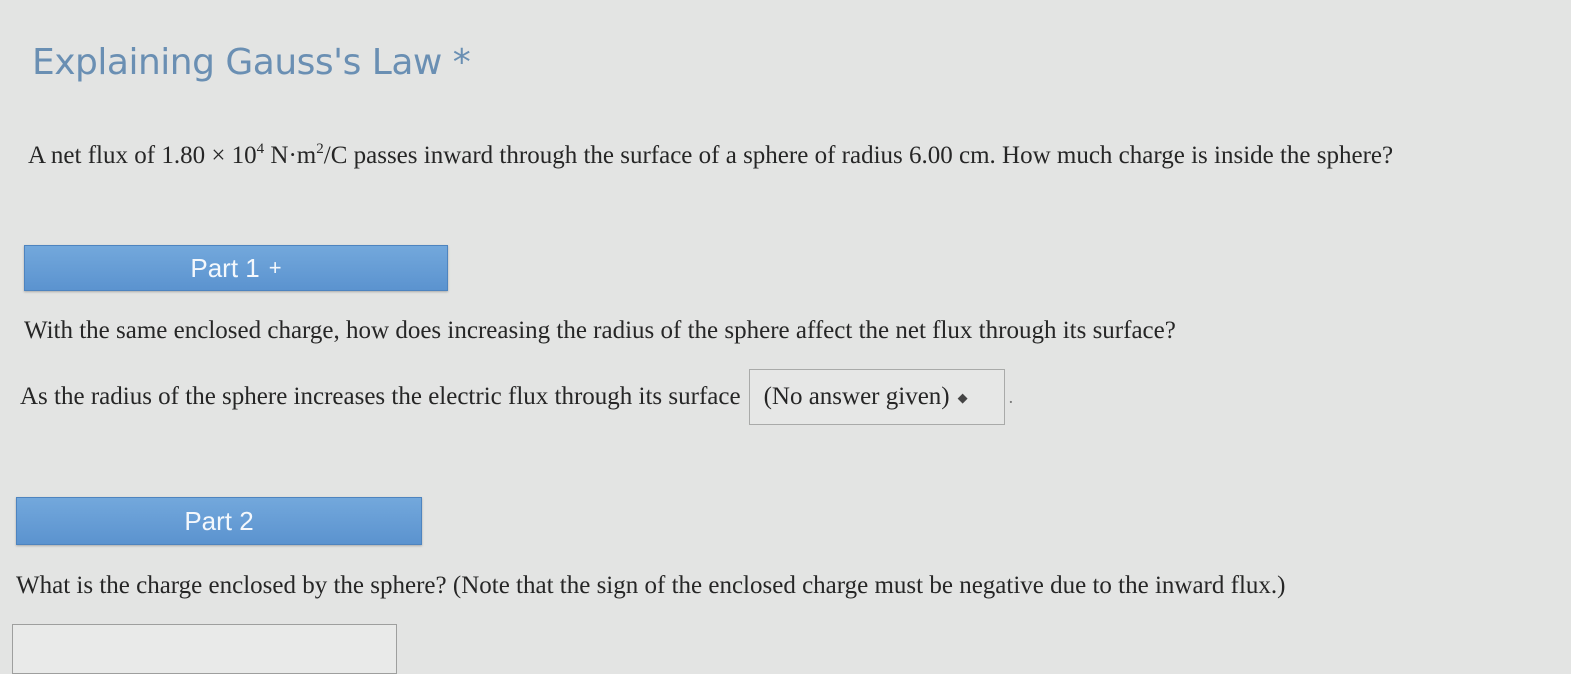 Image resolution: width=1571 pixels, height=674 pixels. Describe the element at coordinates (320, 149) in the screenshot. I see `unit-exponent: 2` at that location.